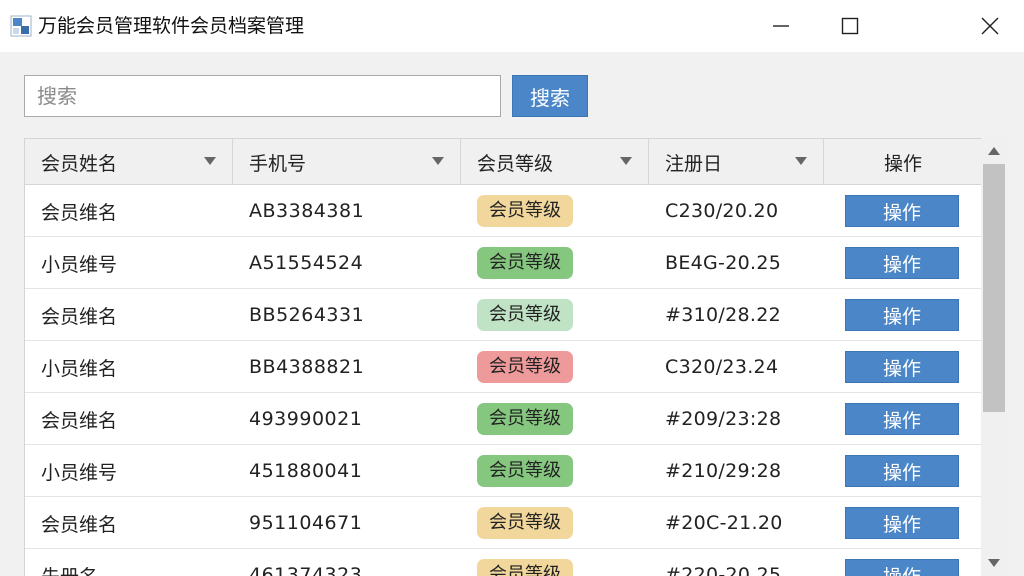 The width and height of the screenshot is (1024, 576). I want to click on maximize-icon, so click(850, 26).